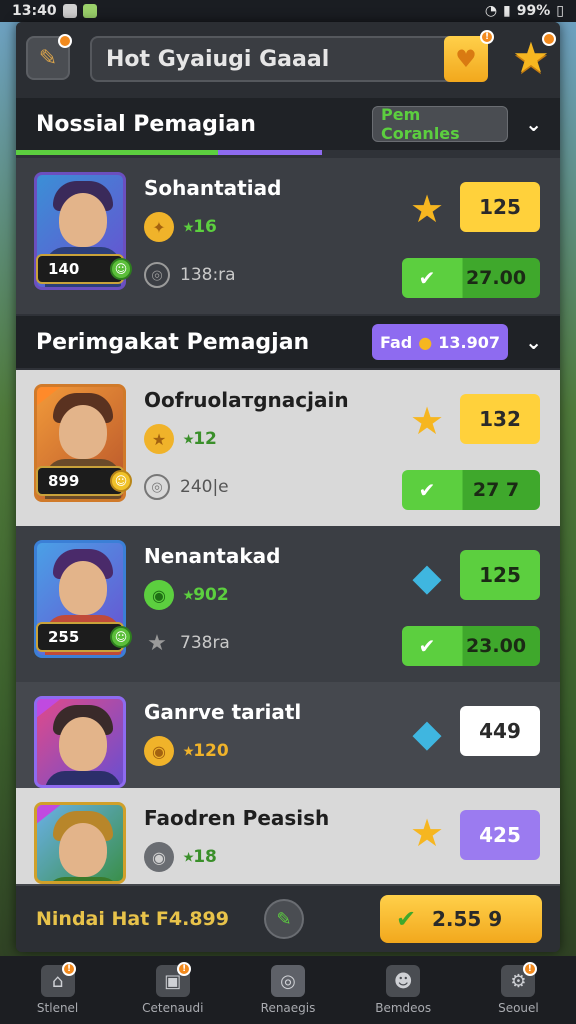 This screenshot has width=576, height=1024. I want to click on section-title: Perimgakat Pemagjan, so click(173, 342).